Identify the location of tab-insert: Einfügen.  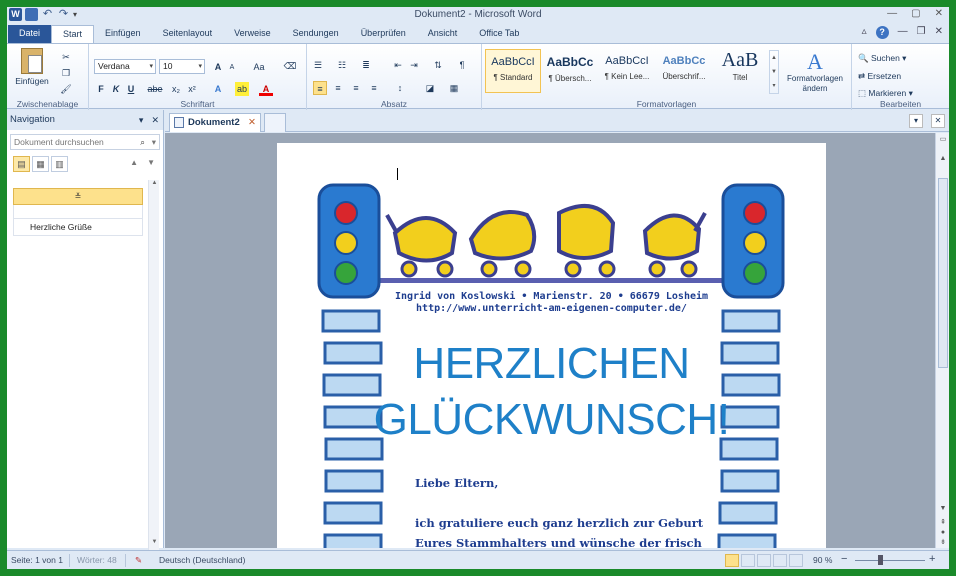
(123, 34).